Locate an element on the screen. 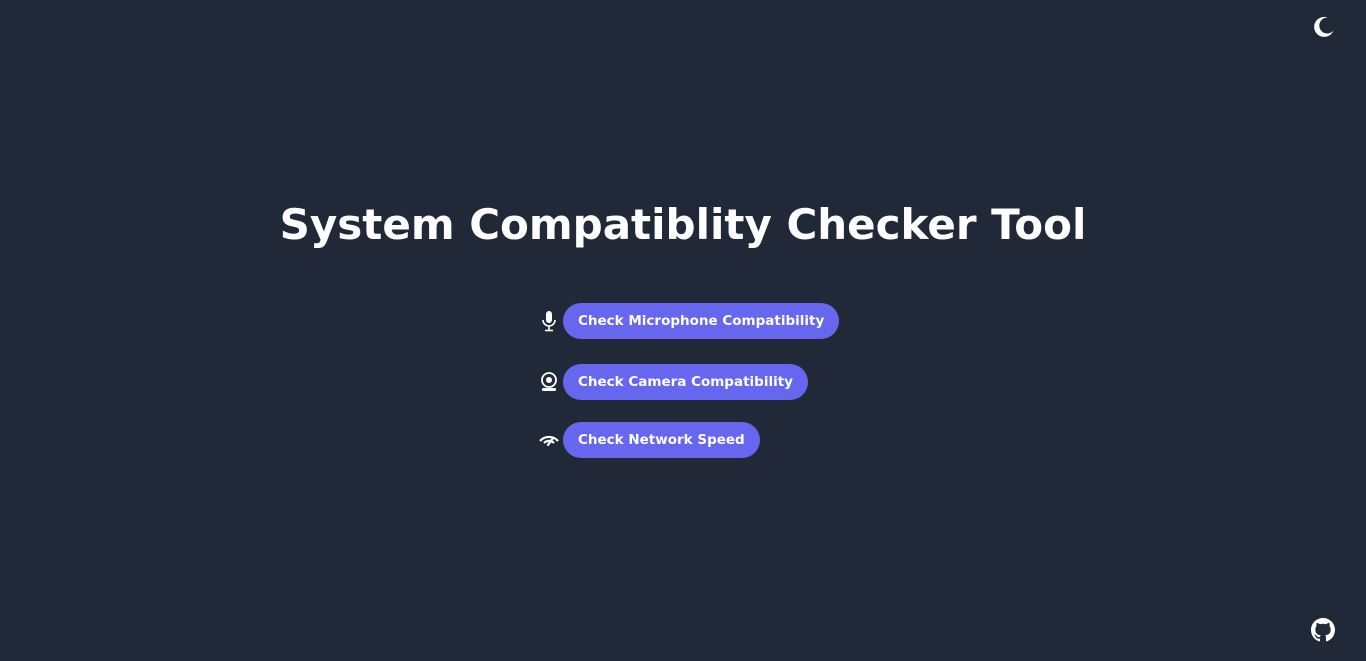 Image resolution: width=1366 pixels, height=661 pixels. check-row-camera: Check Camera Compatibility is located at coordinates (673, 382).